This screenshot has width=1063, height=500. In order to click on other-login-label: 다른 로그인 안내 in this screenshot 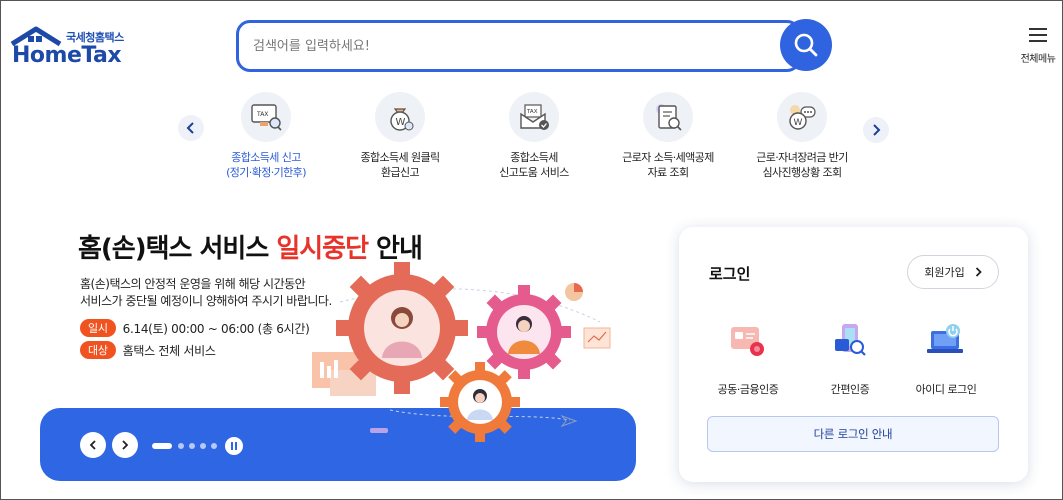, I will do `click(853, 434)`.